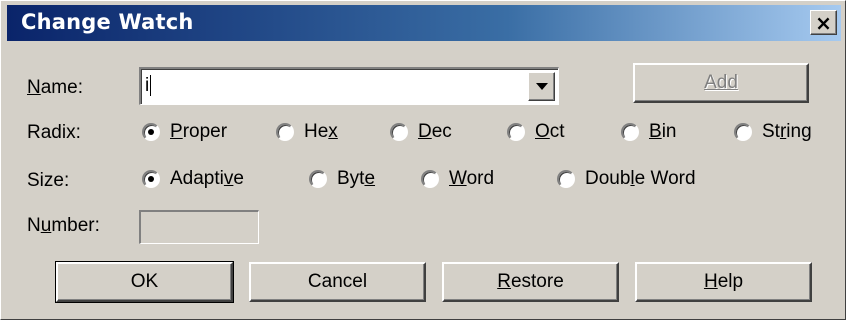 Image resolution: width=846 pixels, height=320 pixels. I want to click on window-title: Change Watch, so click(107, 22).